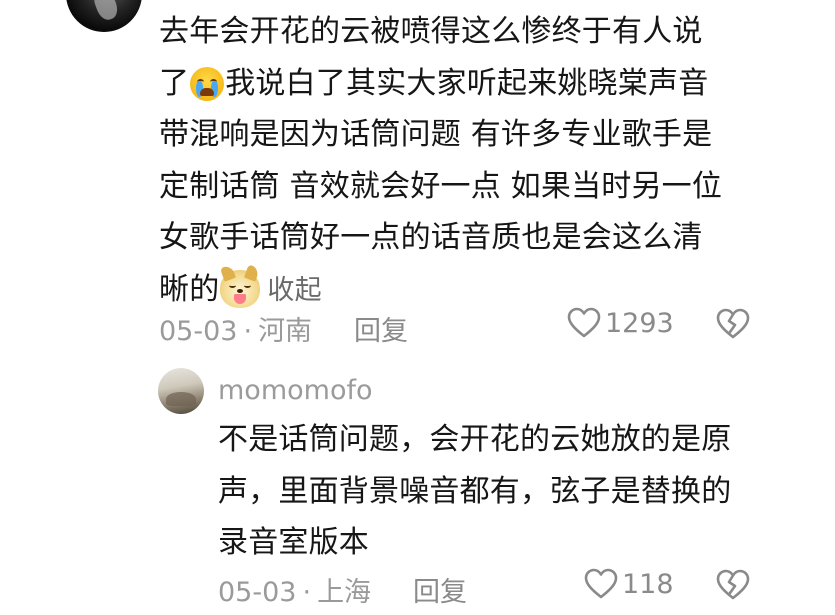 The height and width of the screenshot is (615, 835). I want to click on comment-line-text: 了, so click(174, 83).